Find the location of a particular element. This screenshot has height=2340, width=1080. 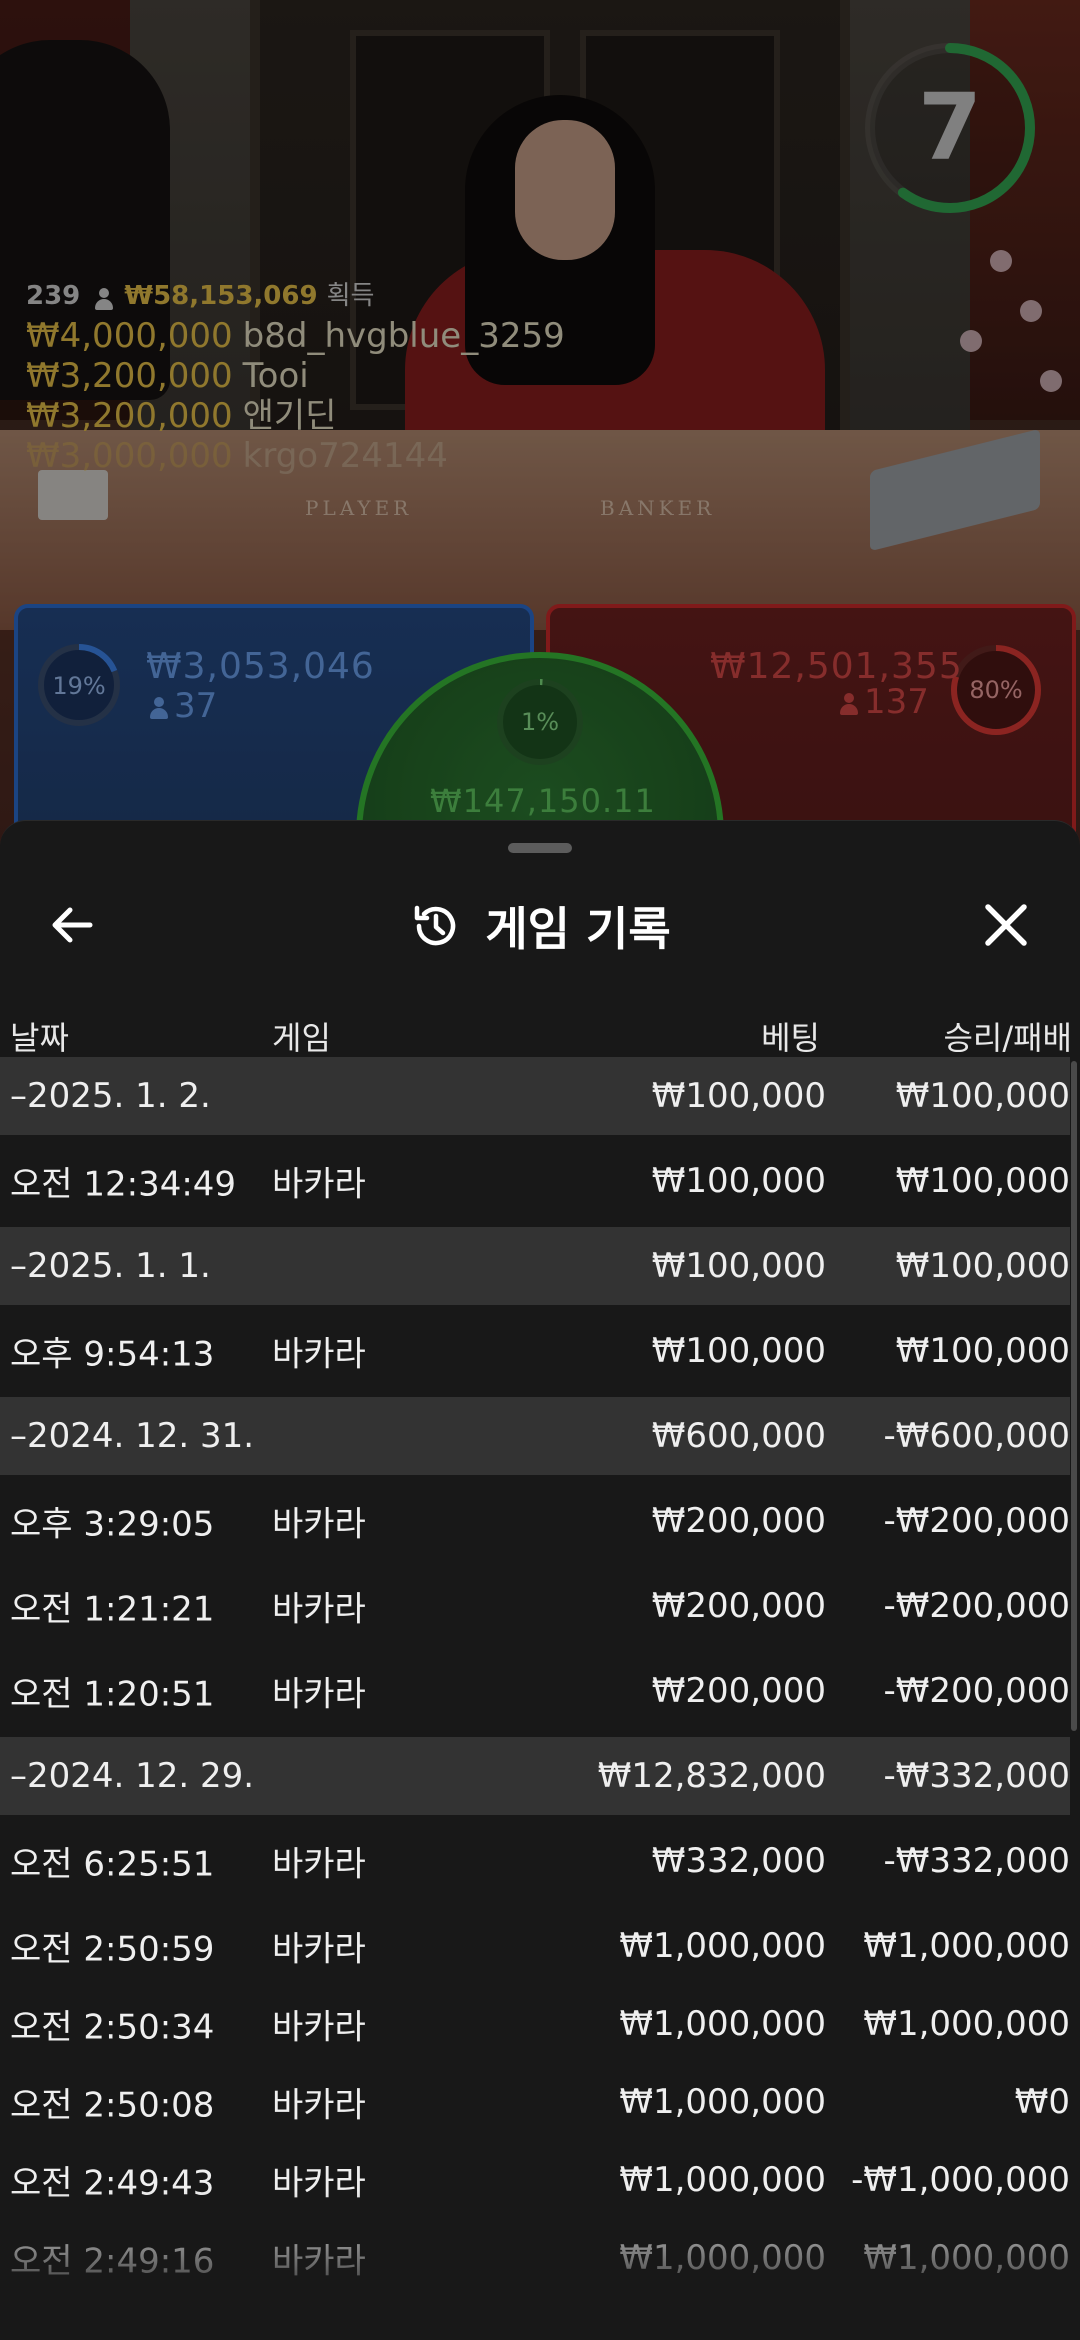

history-clock-icon is located at coordinates (435, 925).